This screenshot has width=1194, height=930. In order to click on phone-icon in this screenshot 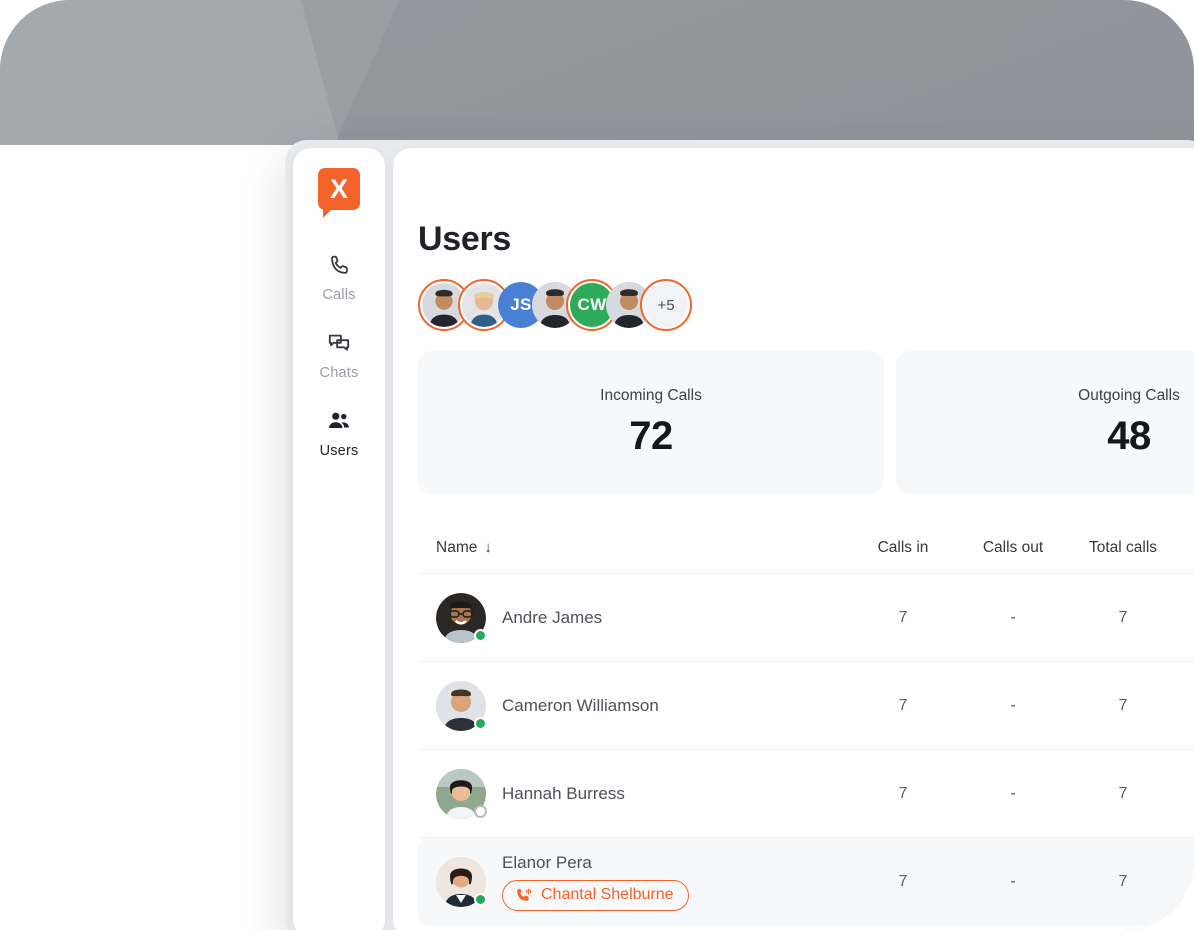, I will do `click(339, 265)`.